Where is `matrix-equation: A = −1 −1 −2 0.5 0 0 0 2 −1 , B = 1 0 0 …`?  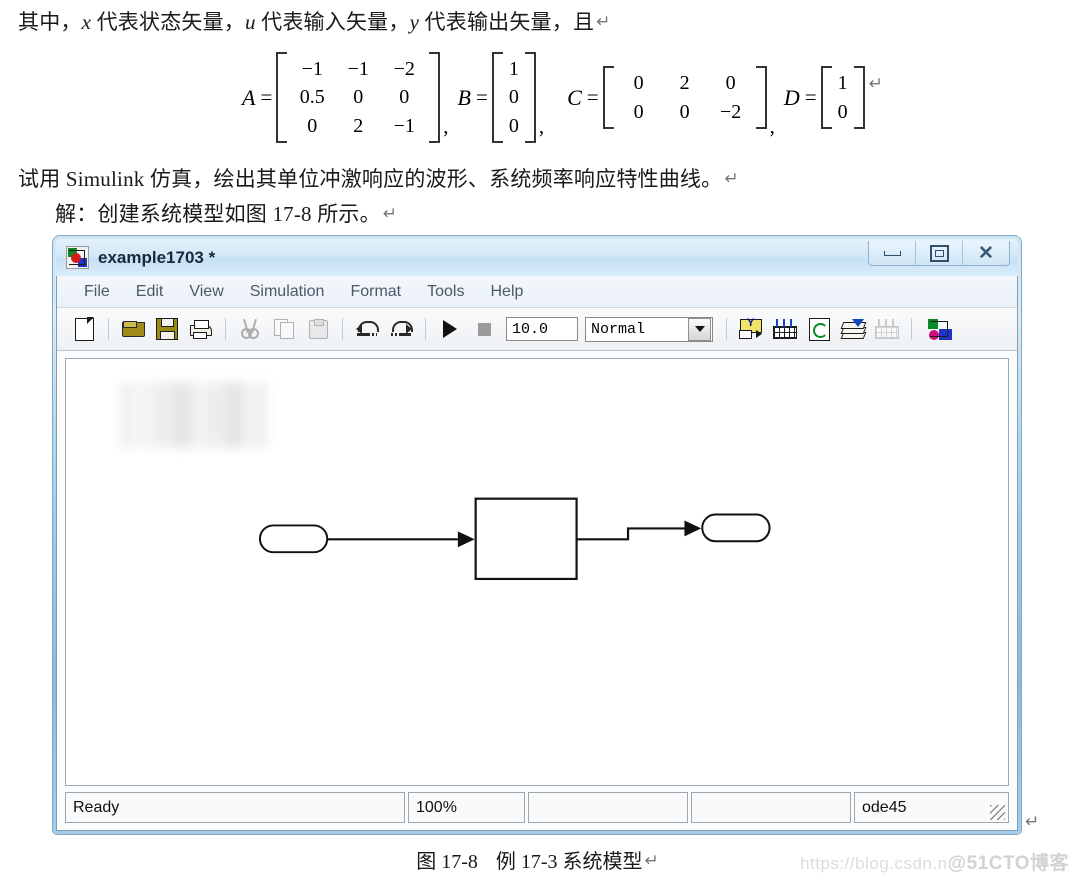
matrix-equation: A = −1 −1 −2 0.5 0 0 0 2 −1 , B = 1 0 0 … is located at coordinates (562, 98).